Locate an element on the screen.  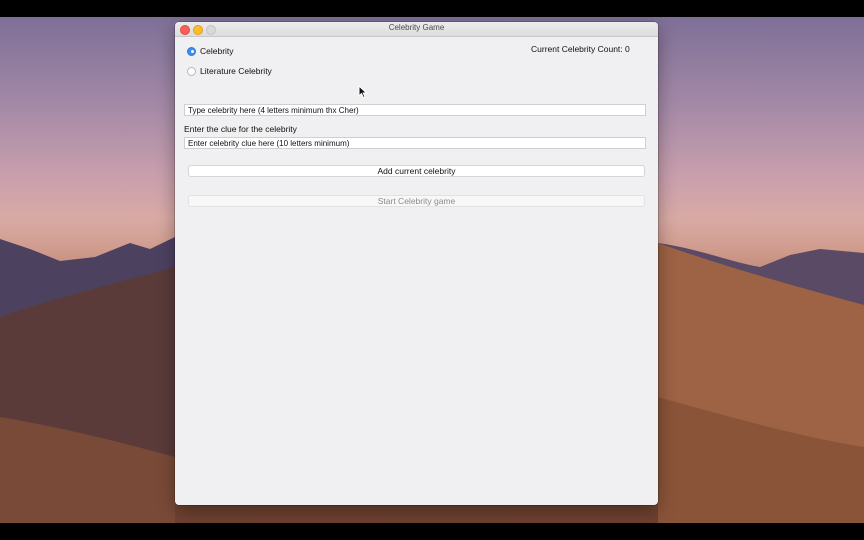
radio-unselected-icon is located at coordinates (191, 71).